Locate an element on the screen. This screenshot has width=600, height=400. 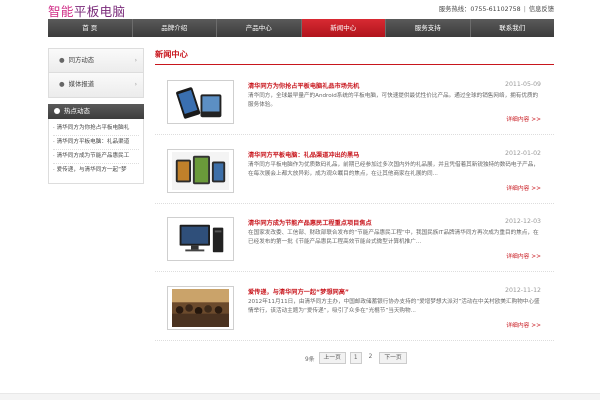
tablet-devices-image is located at coordinates (200, 171).